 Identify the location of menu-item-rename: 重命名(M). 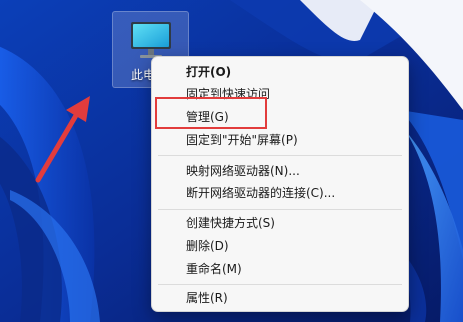
(280, 269).